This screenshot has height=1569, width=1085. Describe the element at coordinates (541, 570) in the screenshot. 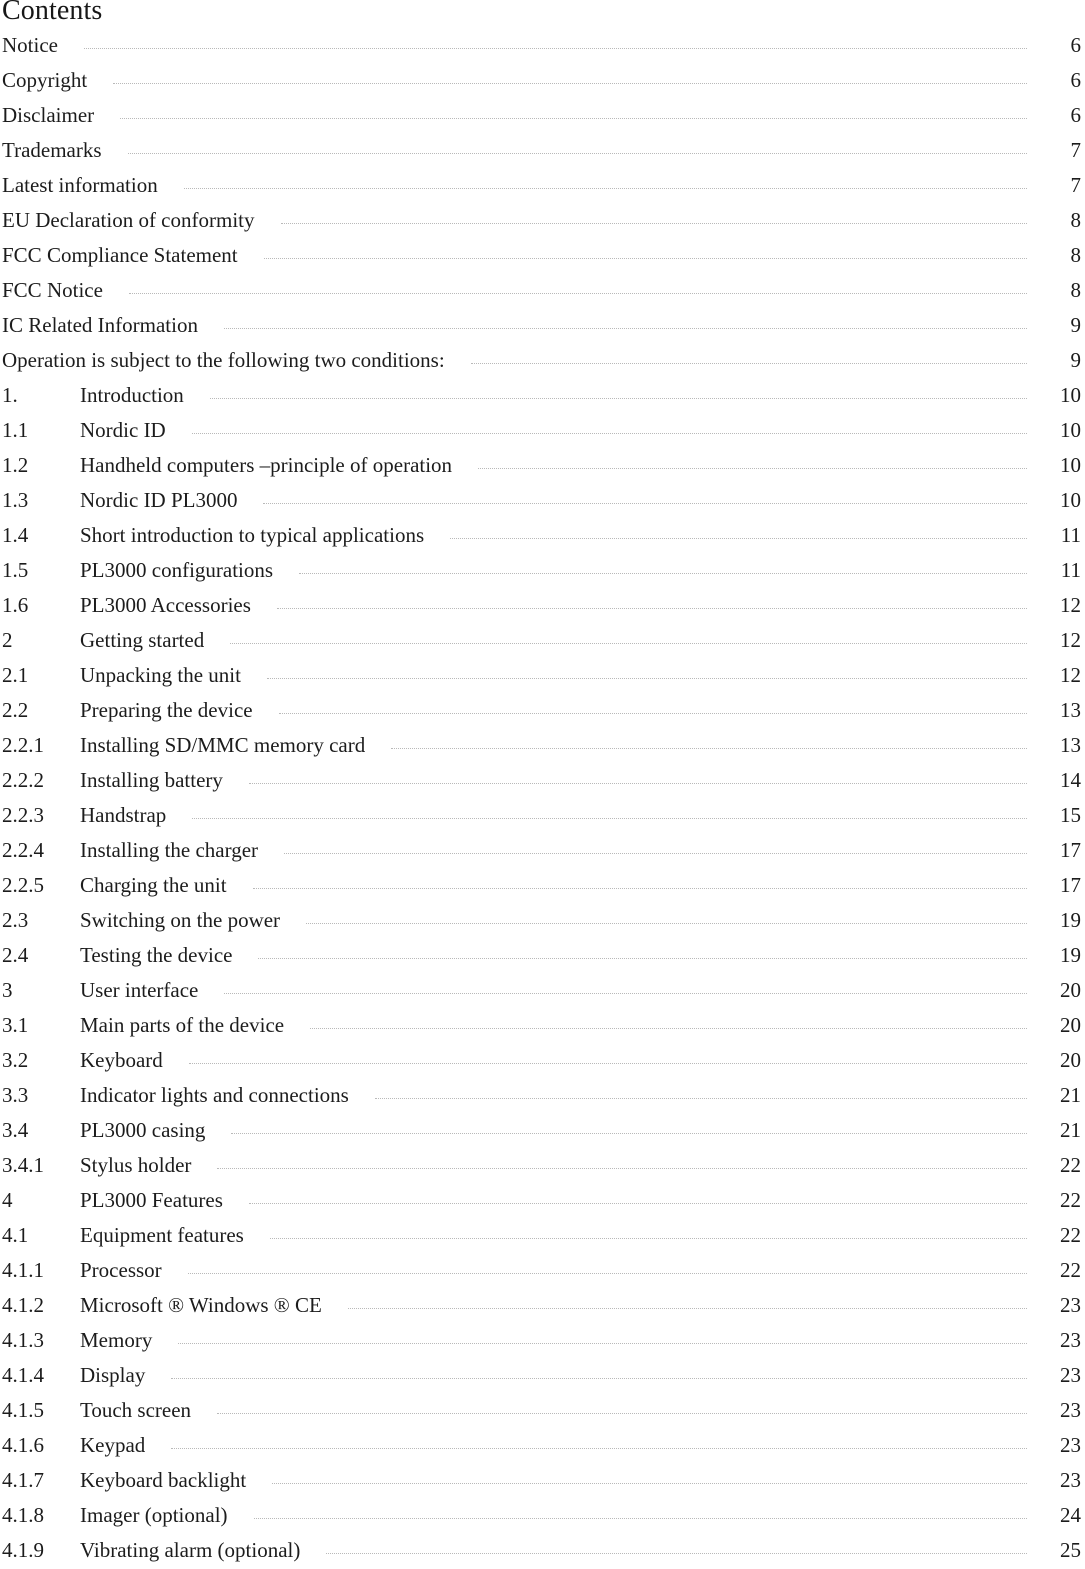

I see `toc-entry: 1.5 PL3000 configurations 11` at that location.